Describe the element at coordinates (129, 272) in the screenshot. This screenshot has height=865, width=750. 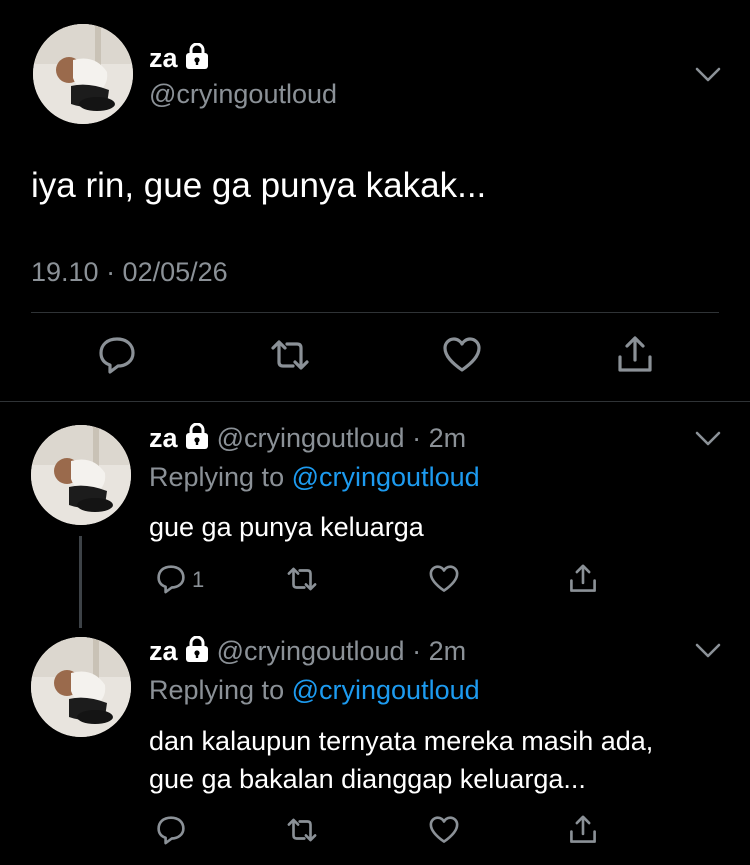
I see `tweet-timestamp: 19.10 · 02/05/26` at that location.